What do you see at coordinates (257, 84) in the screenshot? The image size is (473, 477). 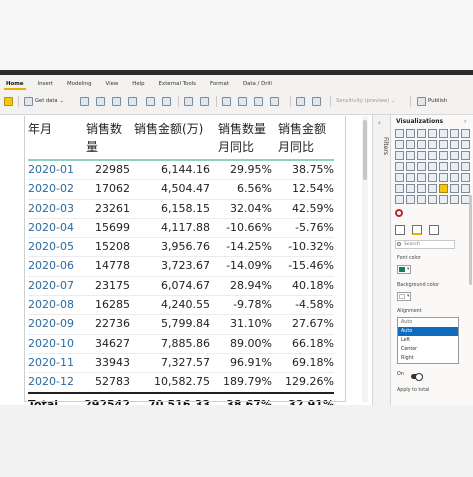 I see `tab-data-drill: Data / Drill` at bounding box center [257, 84].